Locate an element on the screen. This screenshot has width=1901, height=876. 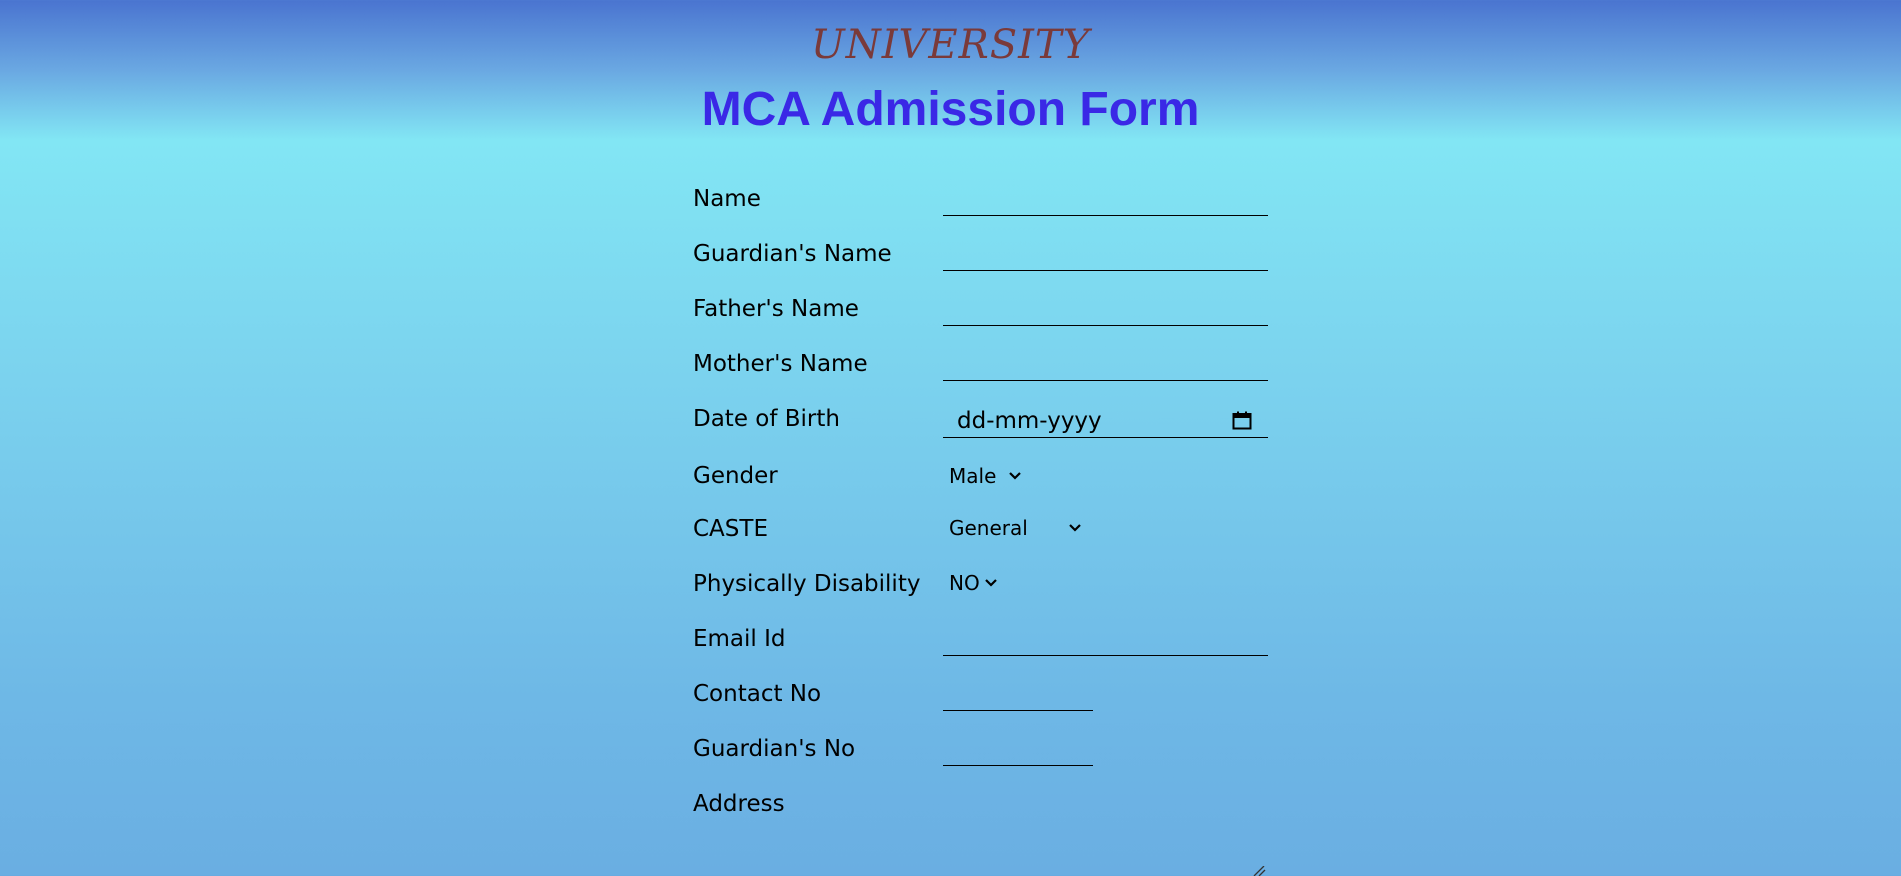
contact-row: Contact No is located at coordinates (983, 700).